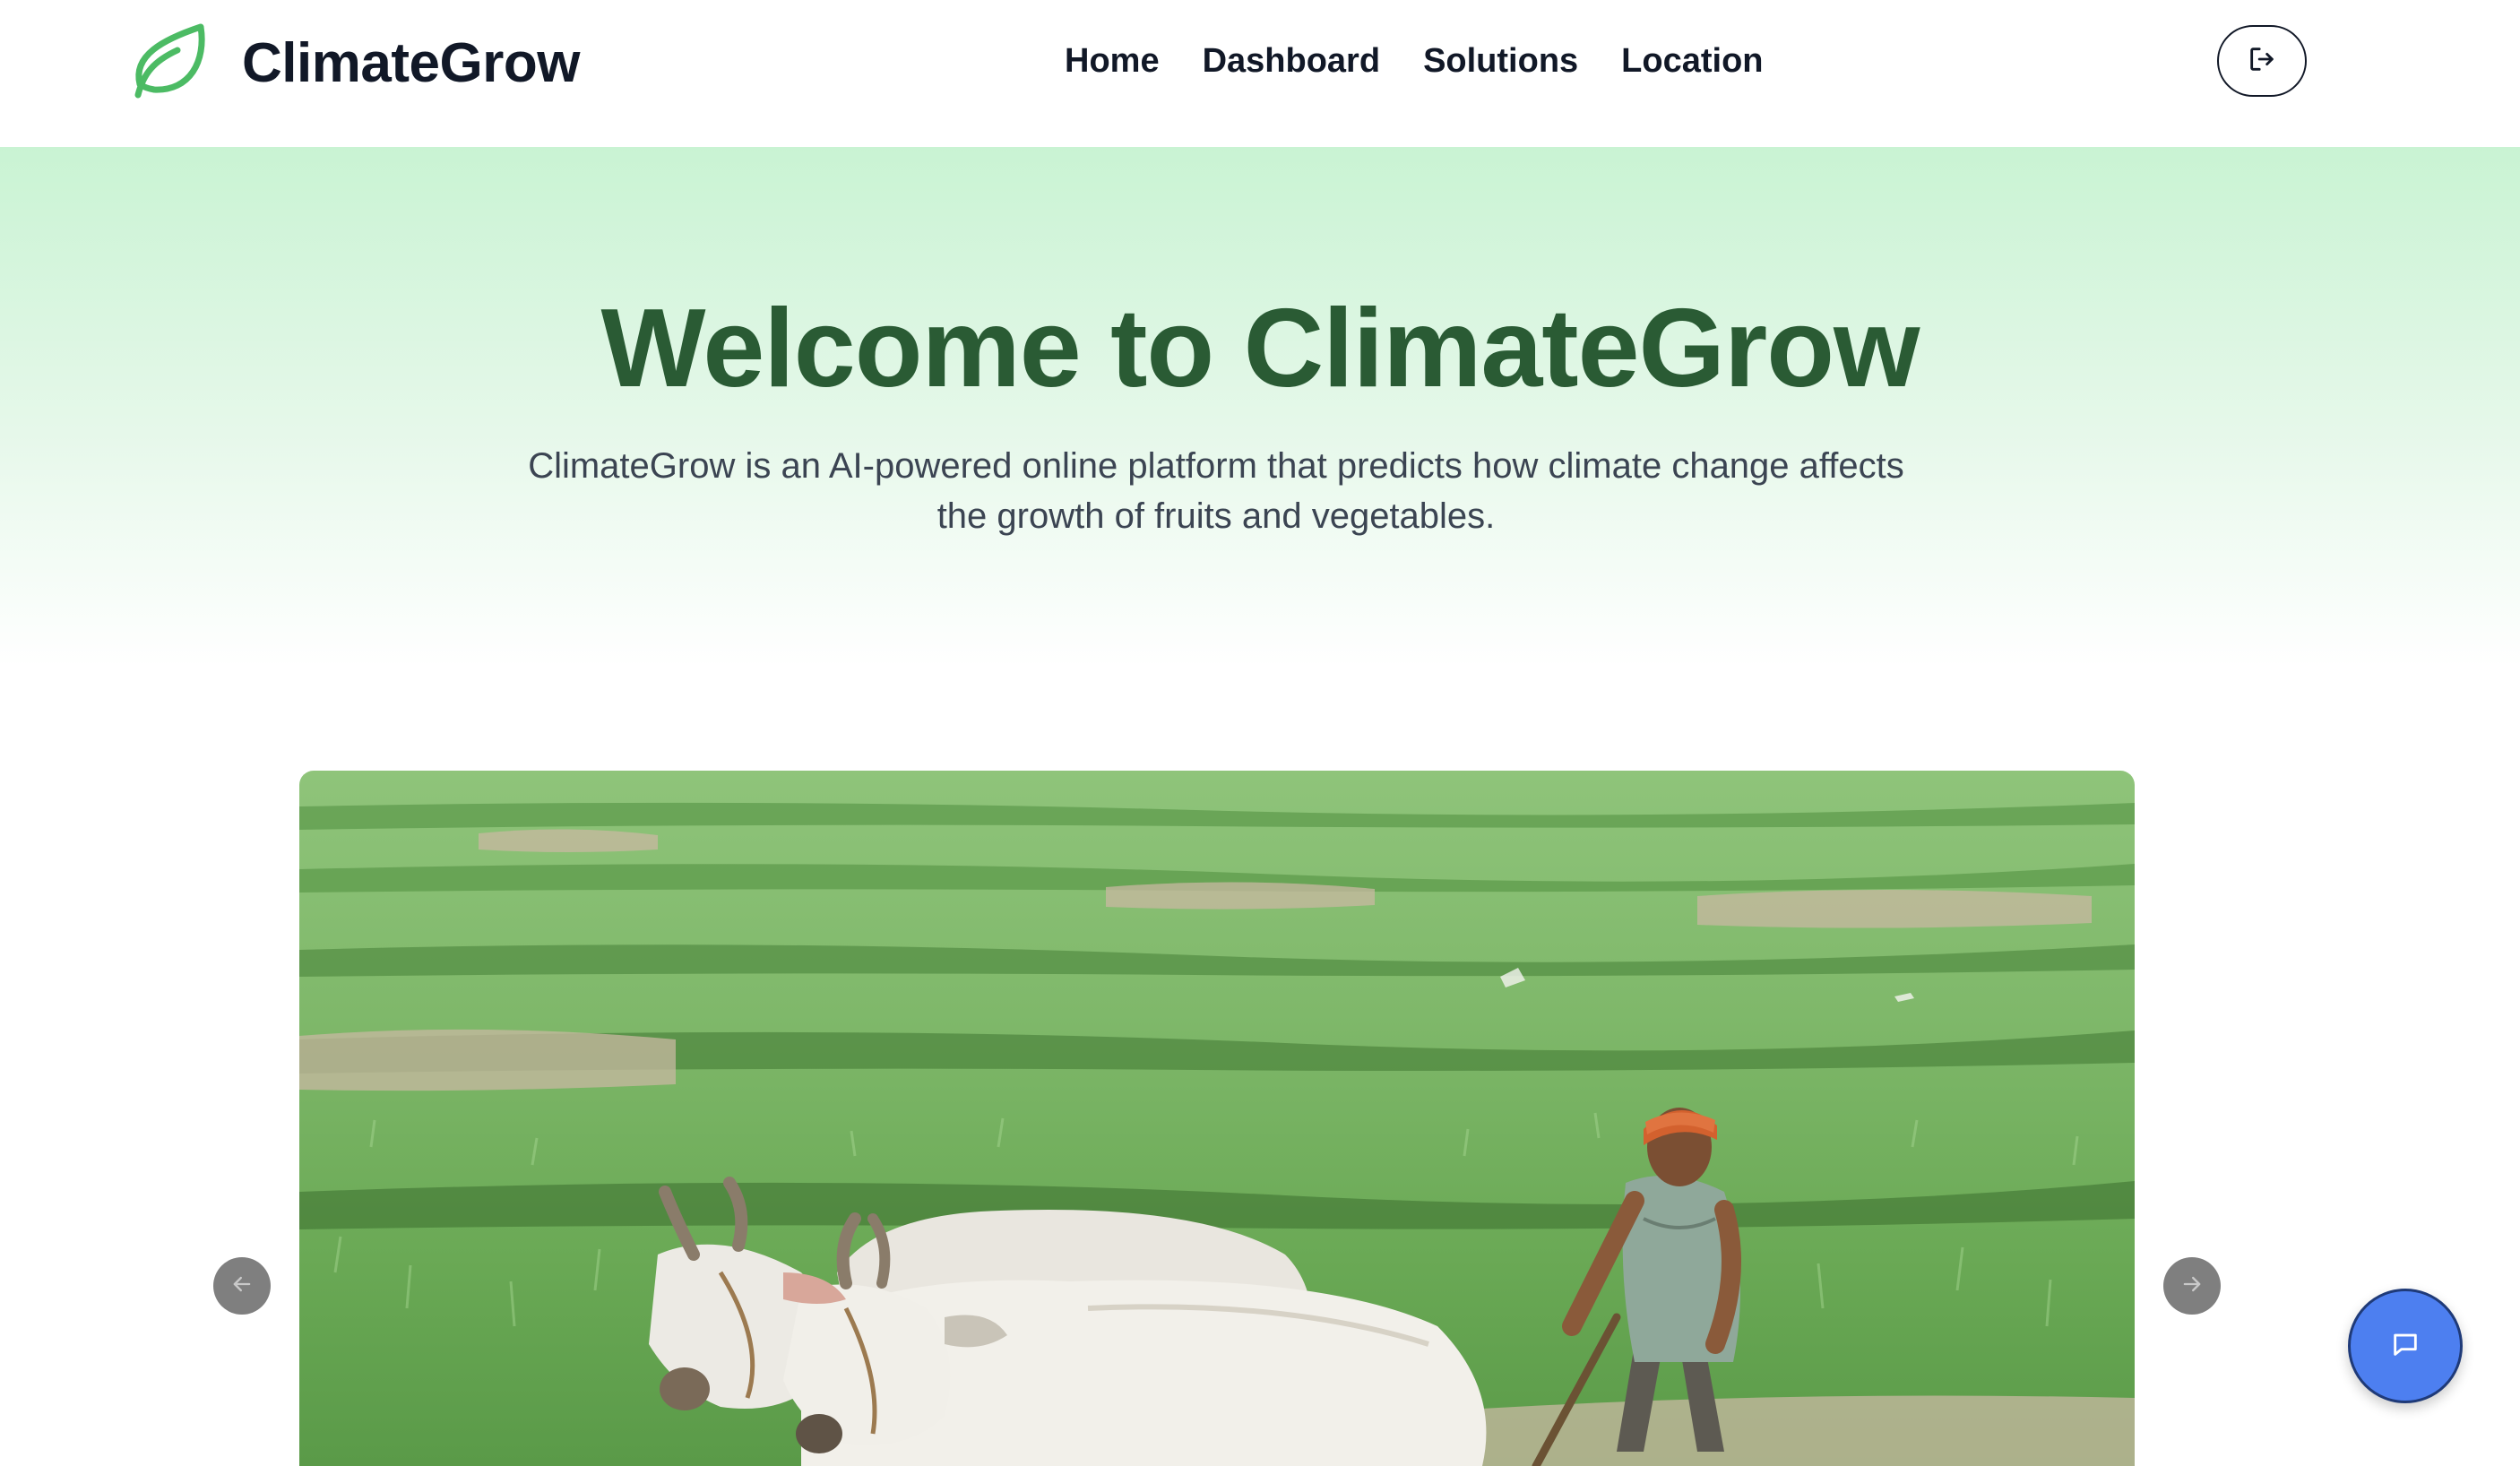 This screenshot has height=1466, width=2520. Describe the element at coordinates (167, 60) in the screenshot. I see `leaf-icon` at that location.